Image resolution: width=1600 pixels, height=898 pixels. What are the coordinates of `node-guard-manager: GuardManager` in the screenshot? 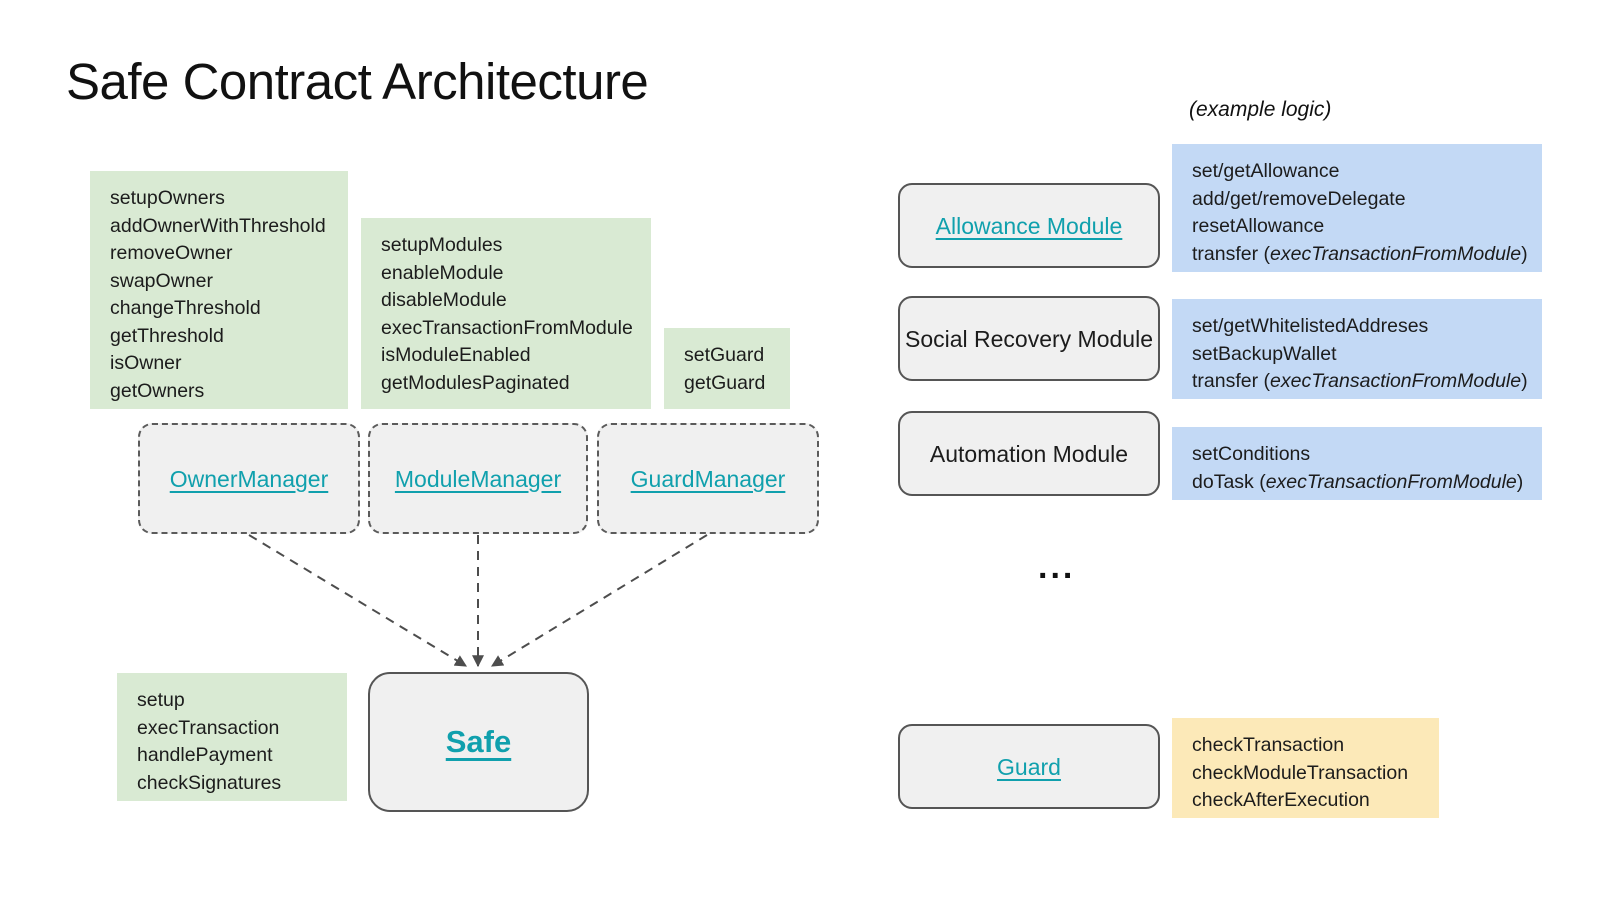 It's located at (708, 478).